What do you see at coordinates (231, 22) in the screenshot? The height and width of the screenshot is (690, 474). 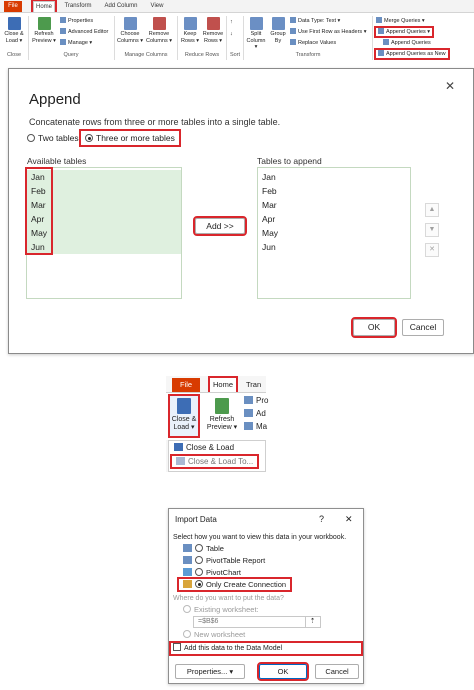 I see `sort-ascending-icon: ↑` at bounding box center [231, 22].